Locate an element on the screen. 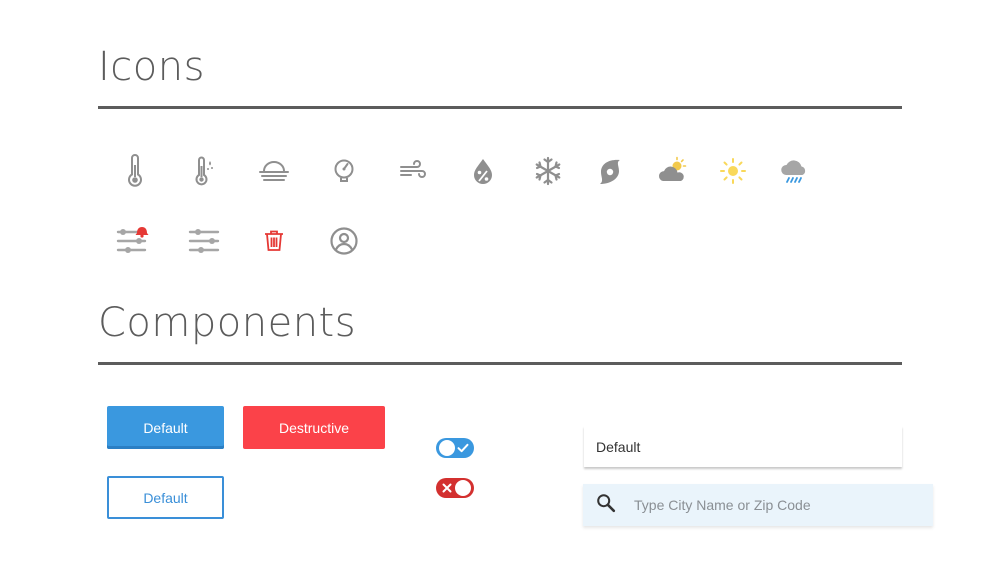 The width and height of the screenshot is (1000, 588). barometer-icon is located at coordinates (344, 171).